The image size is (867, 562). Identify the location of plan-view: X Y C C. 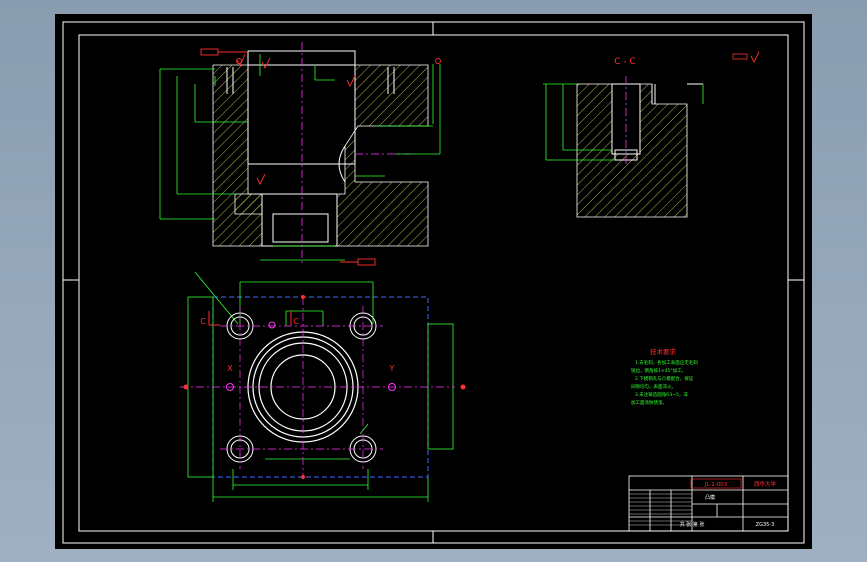
(323, 386).